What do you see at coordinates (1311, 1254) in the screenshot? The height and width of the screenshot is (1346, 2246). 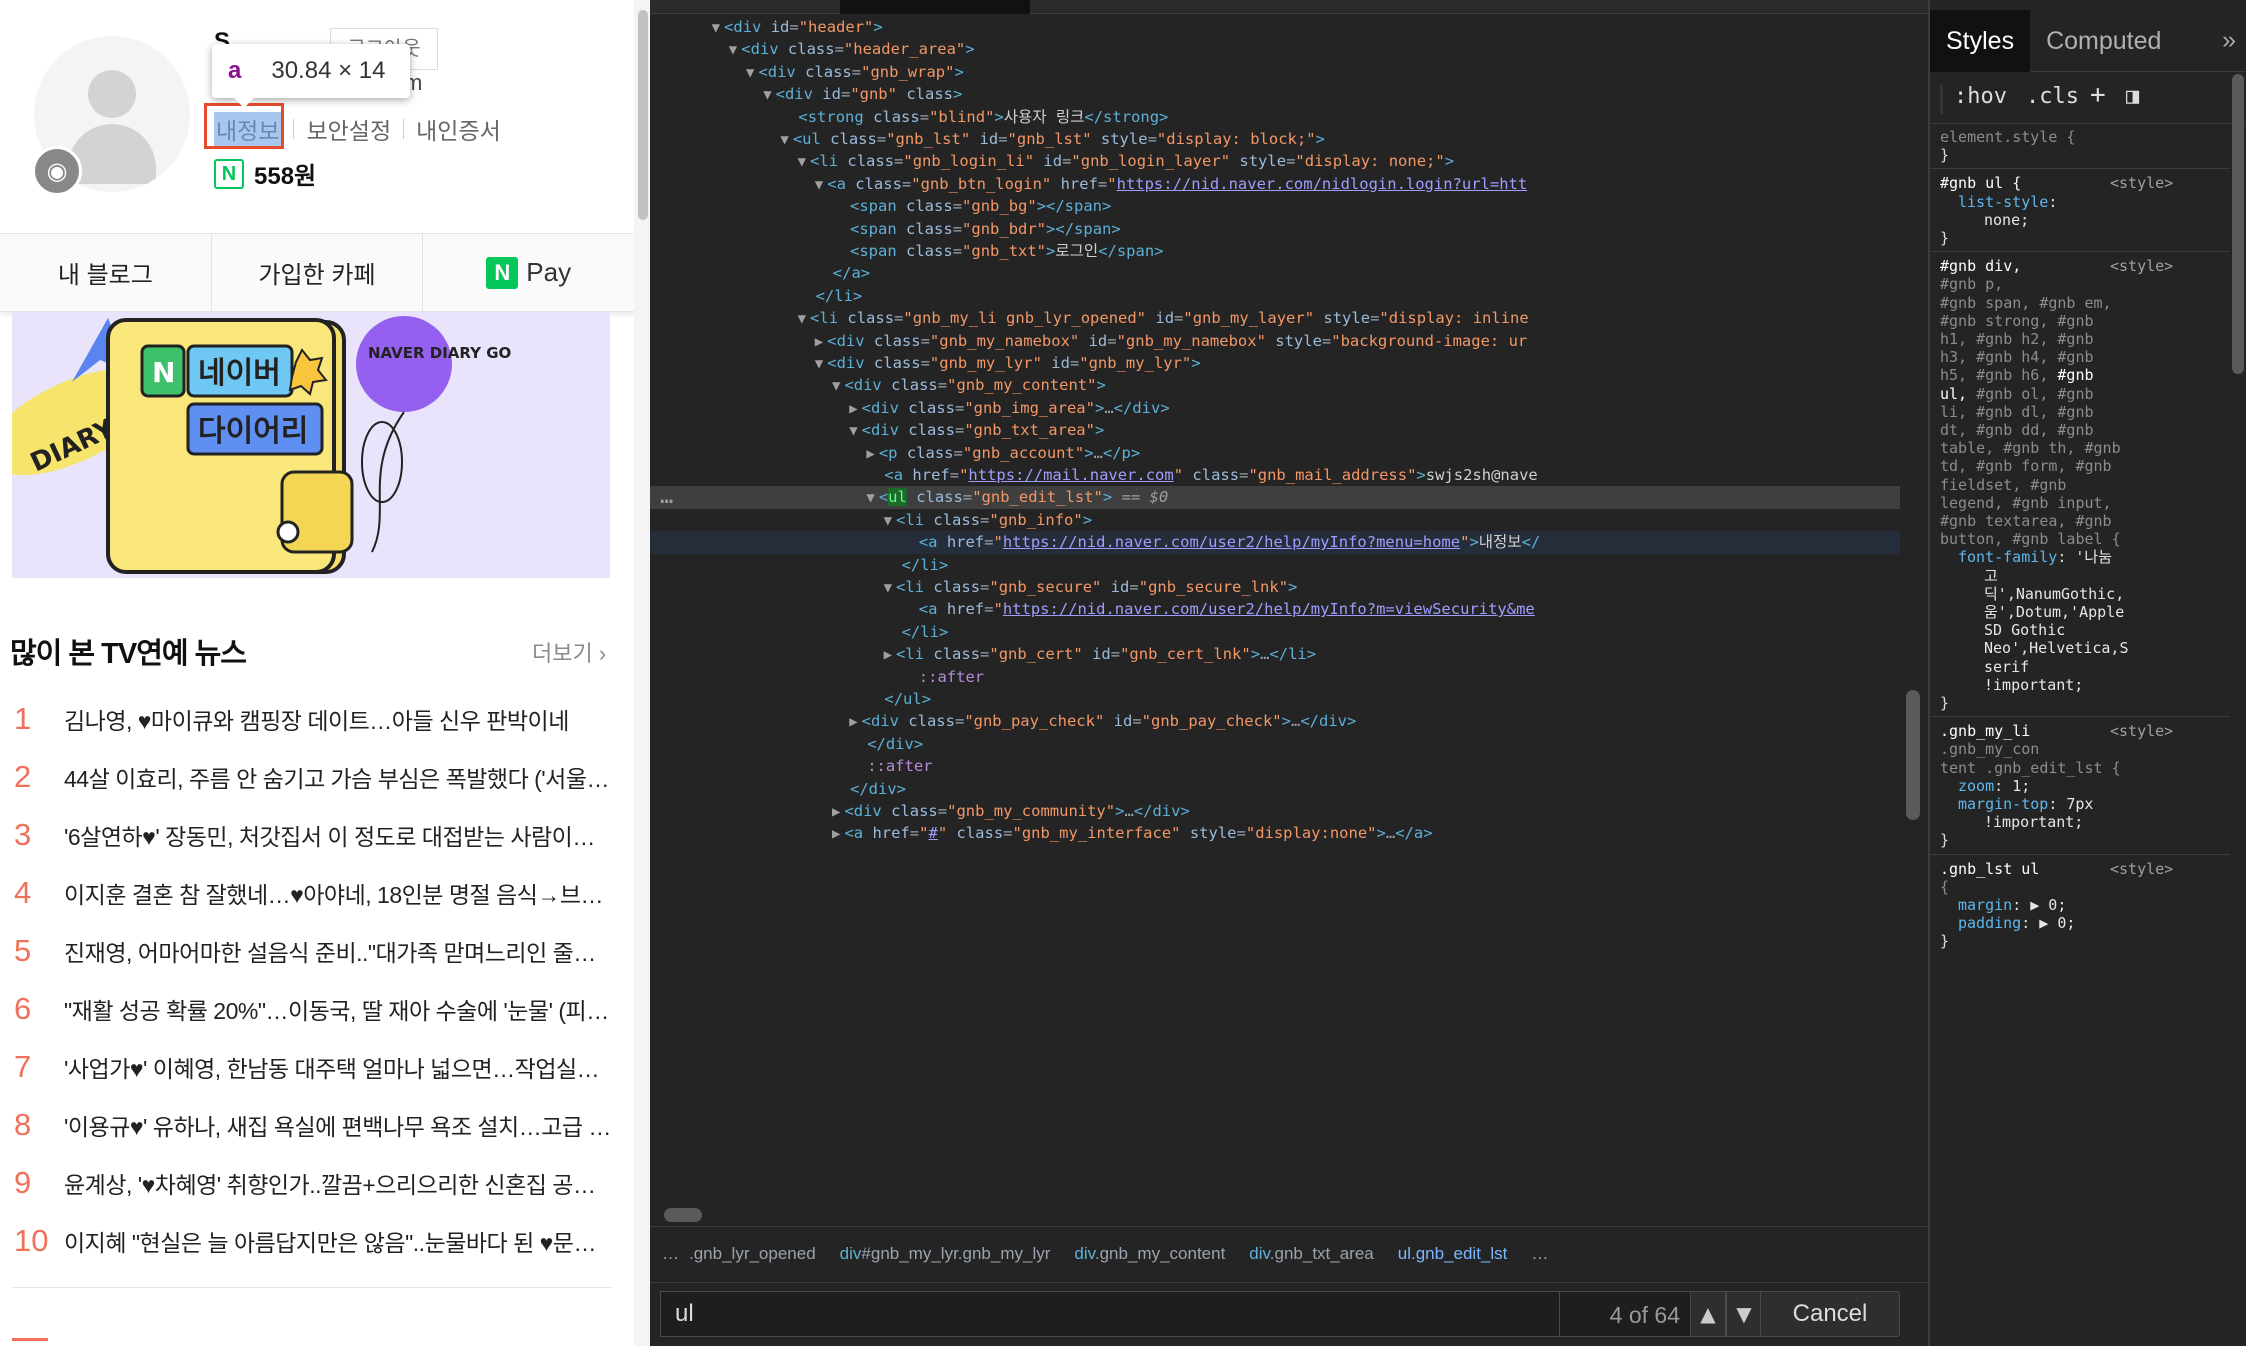 I see `breadcrumb-item: div.gnb_txt_area` at bounding box center [1311, 1254].